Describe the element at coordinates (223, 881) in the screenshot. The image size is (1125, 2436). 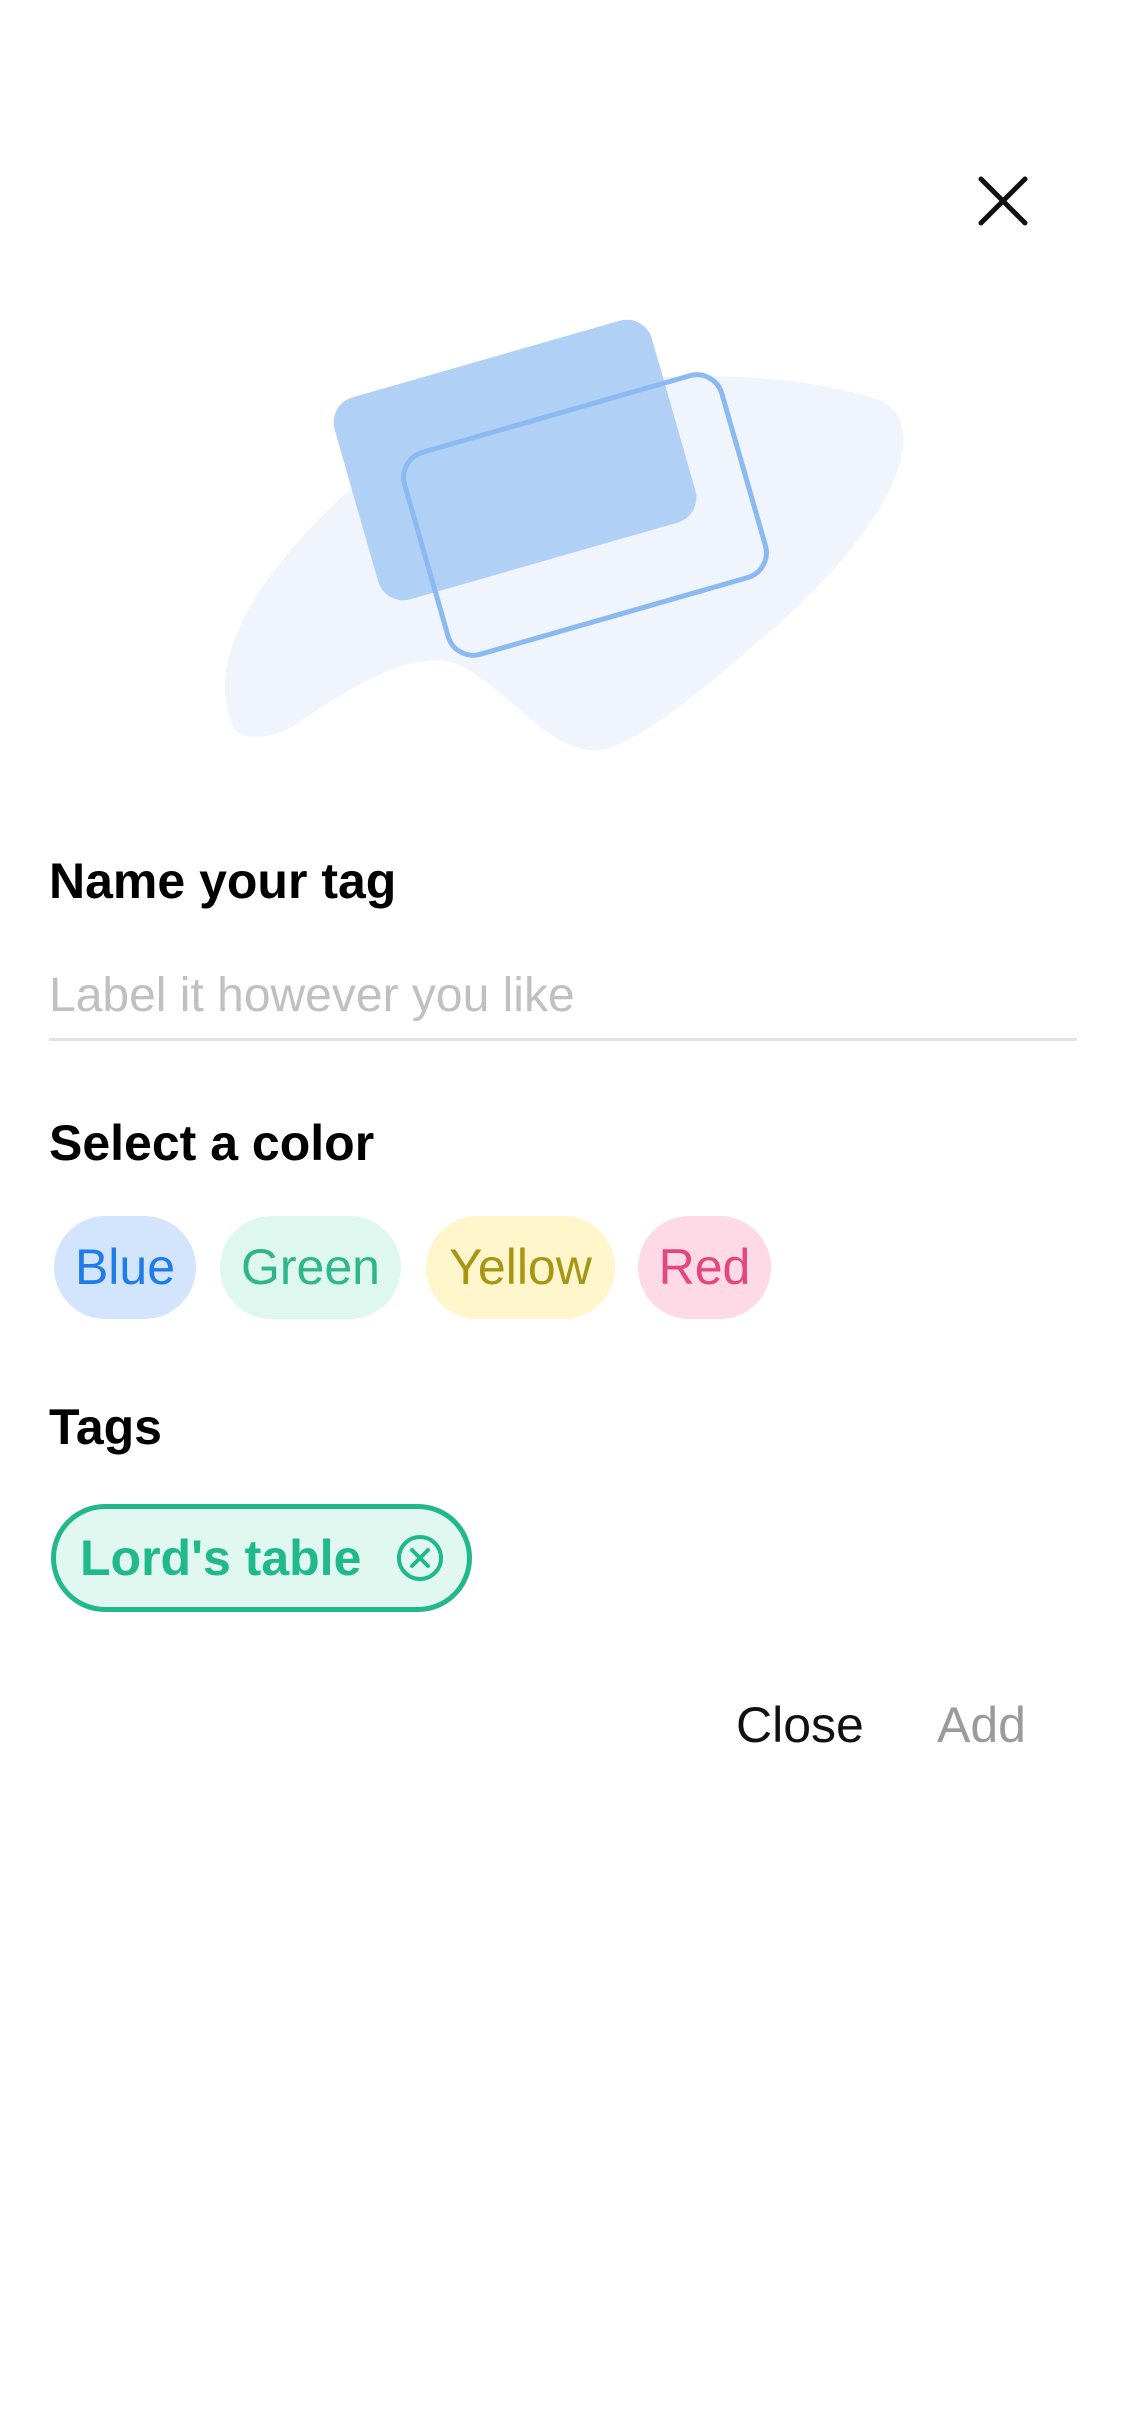
I see `name-tag-heading: Name your tag` at that location.